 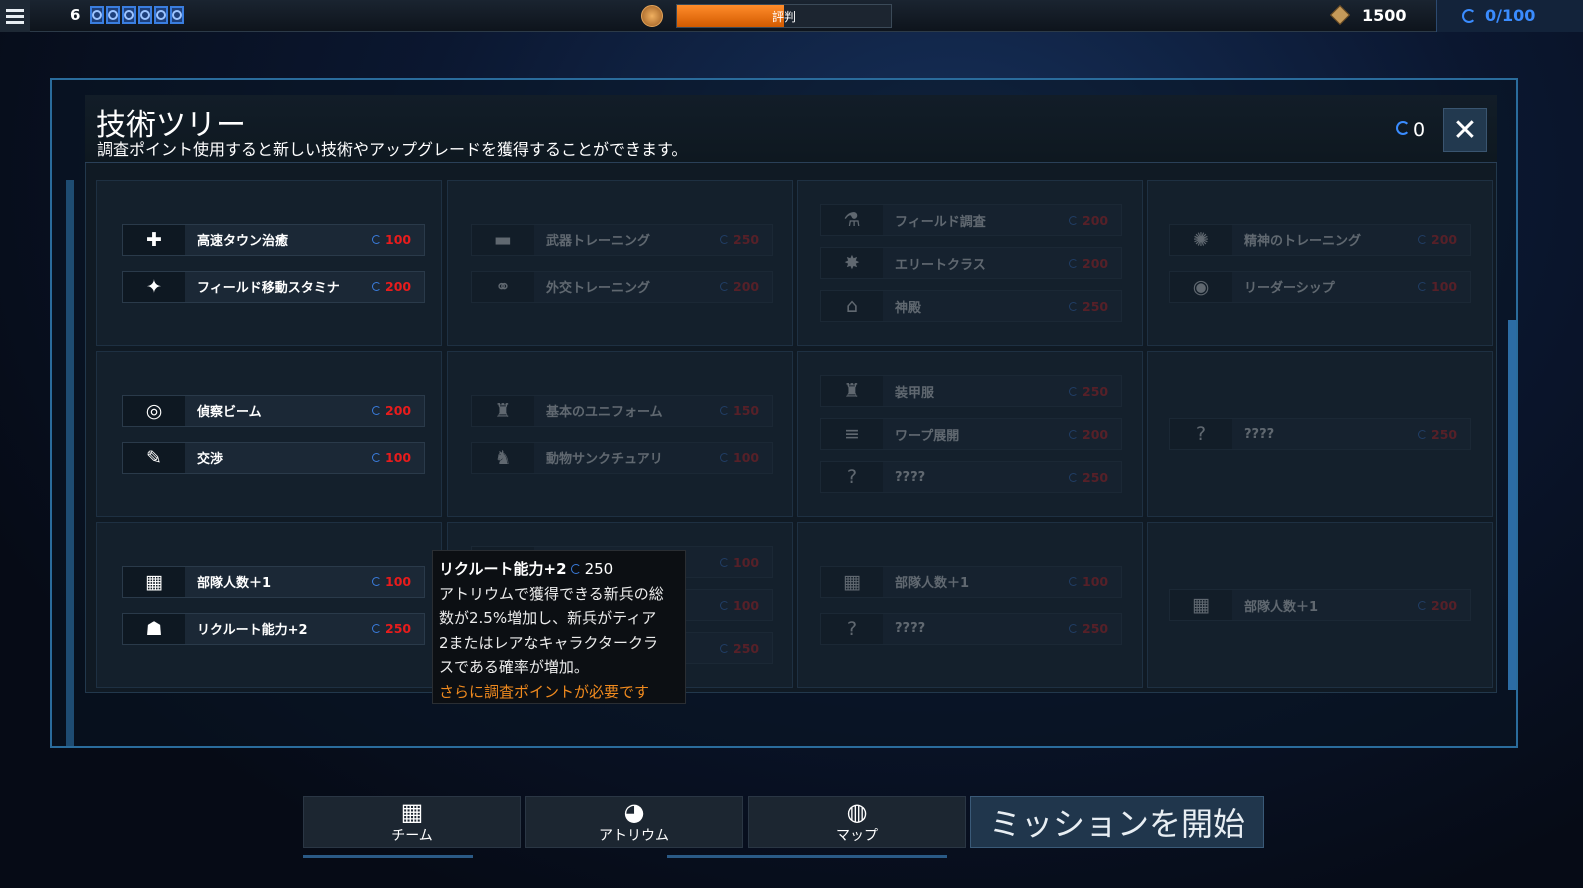 I want to click on map-label: マップ, so click(x=857, y=836).